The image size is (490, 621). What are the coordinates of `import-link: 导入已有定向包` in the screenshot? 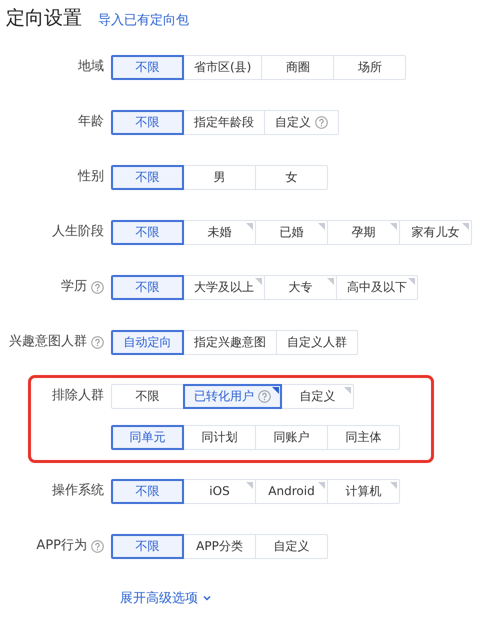 It's located at (143, 20).